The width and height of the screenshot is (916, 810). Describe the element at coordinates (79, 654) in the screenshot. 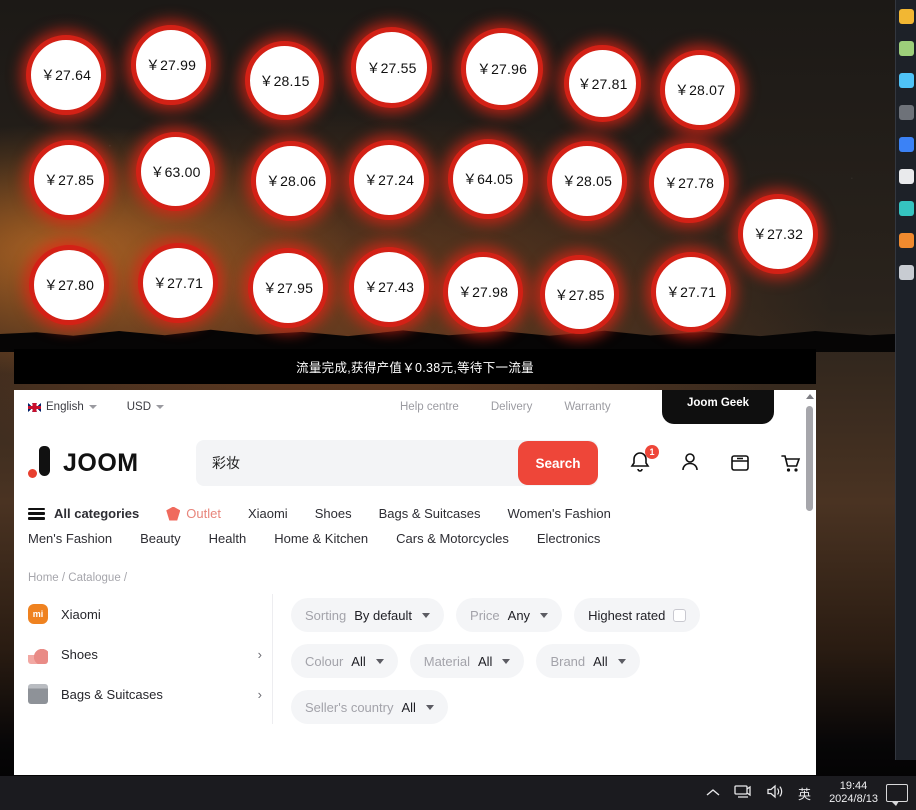

I see `sidebar-label-shoes: Shoes` at that location.